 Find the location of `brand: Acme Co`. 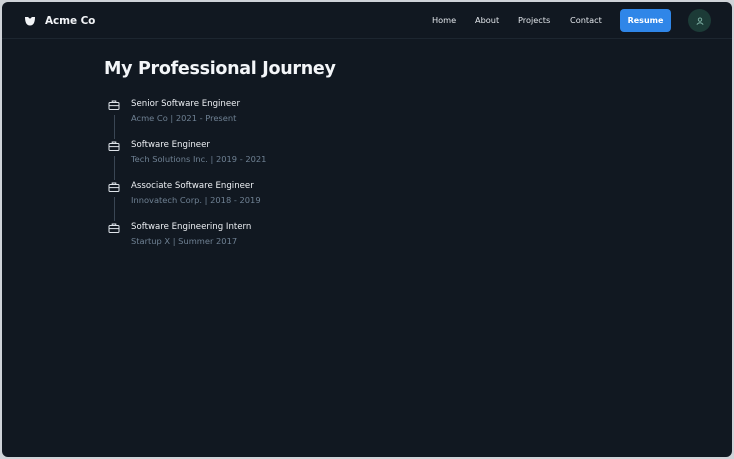

brand: Acme Co is located at coordinates (59, 21).